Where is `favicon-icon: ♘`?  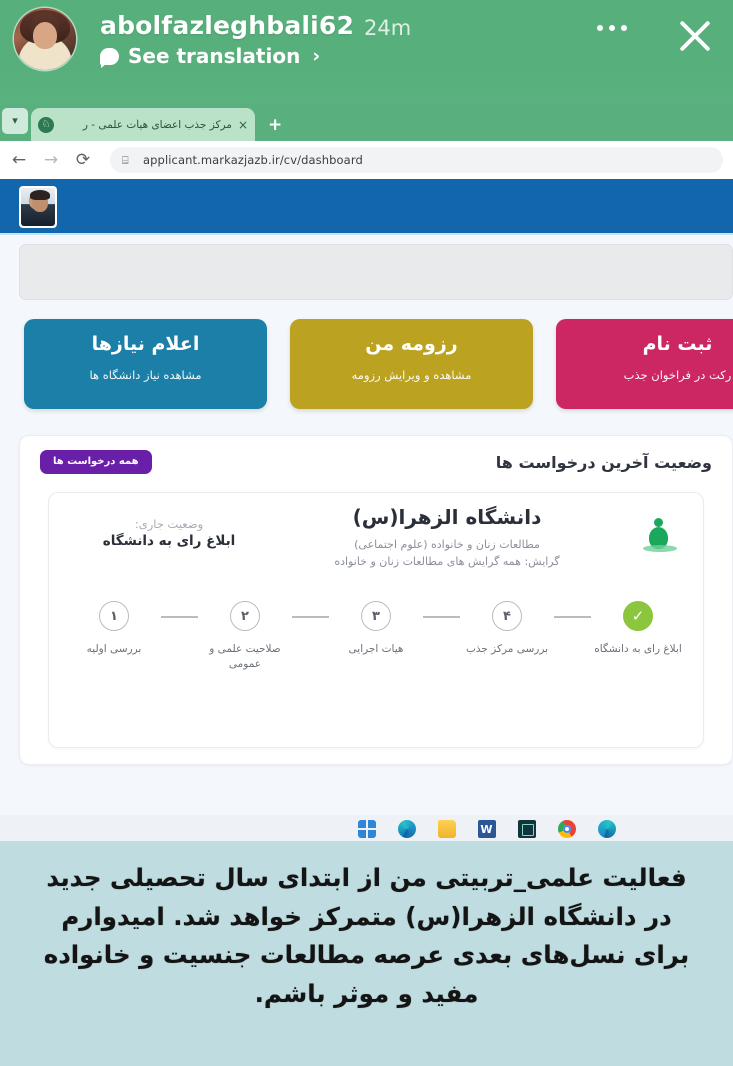
favicon-icon: ♘ is located at coordinates (46, 124).